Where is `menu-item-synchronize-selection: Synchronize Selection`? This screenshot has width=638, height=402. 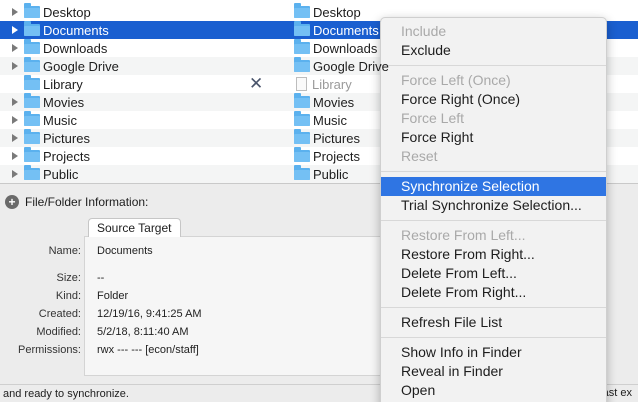
menu-item-synchronize-selection: Synchronize Selection is located at coordinates (493, 186).